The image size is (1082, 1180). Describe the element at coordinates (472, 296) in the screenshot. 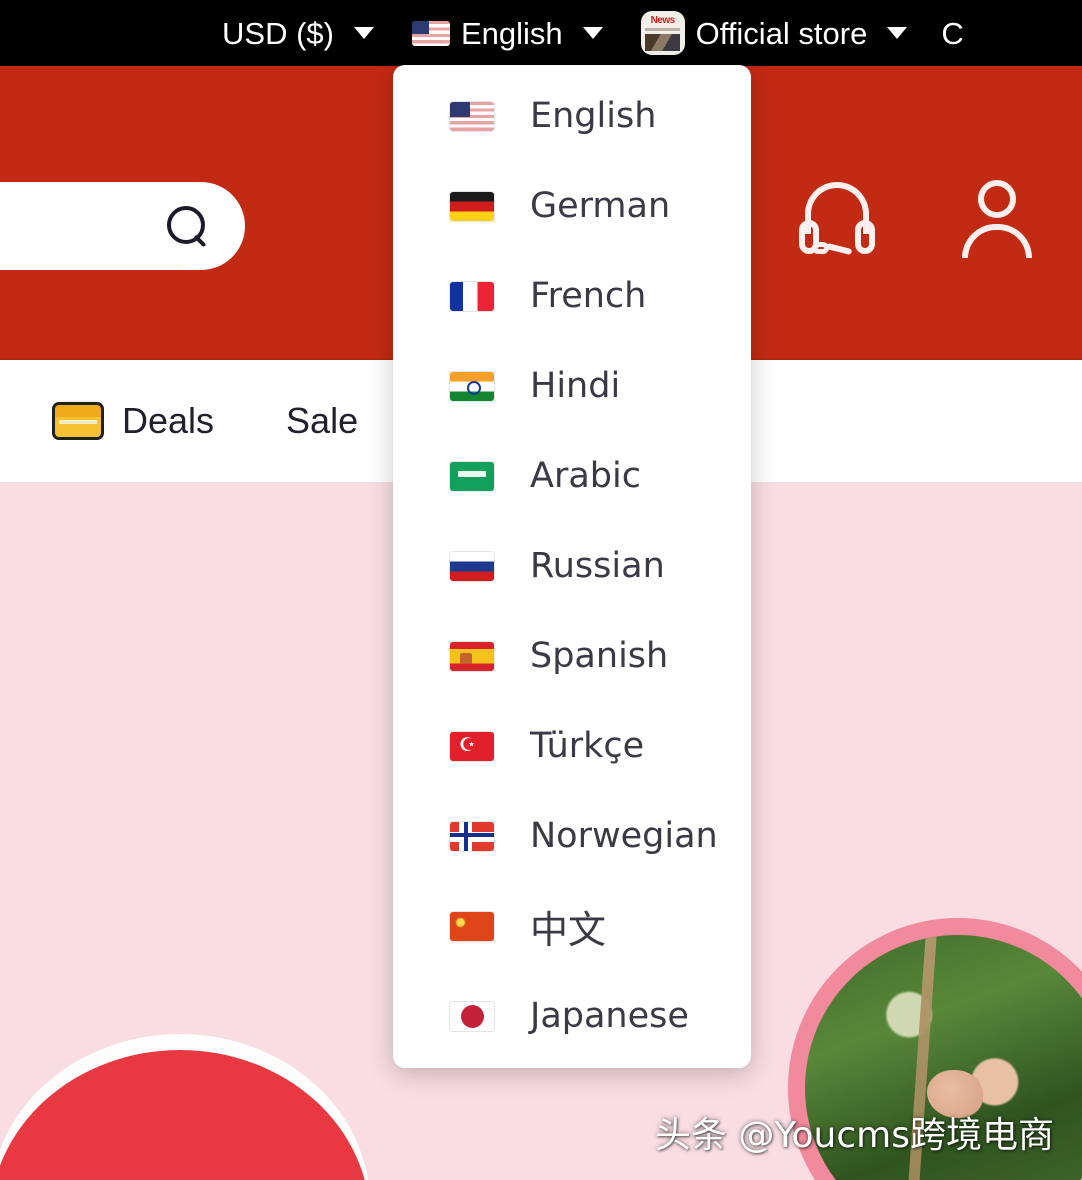

I see `flag-fr-icon` at that location.